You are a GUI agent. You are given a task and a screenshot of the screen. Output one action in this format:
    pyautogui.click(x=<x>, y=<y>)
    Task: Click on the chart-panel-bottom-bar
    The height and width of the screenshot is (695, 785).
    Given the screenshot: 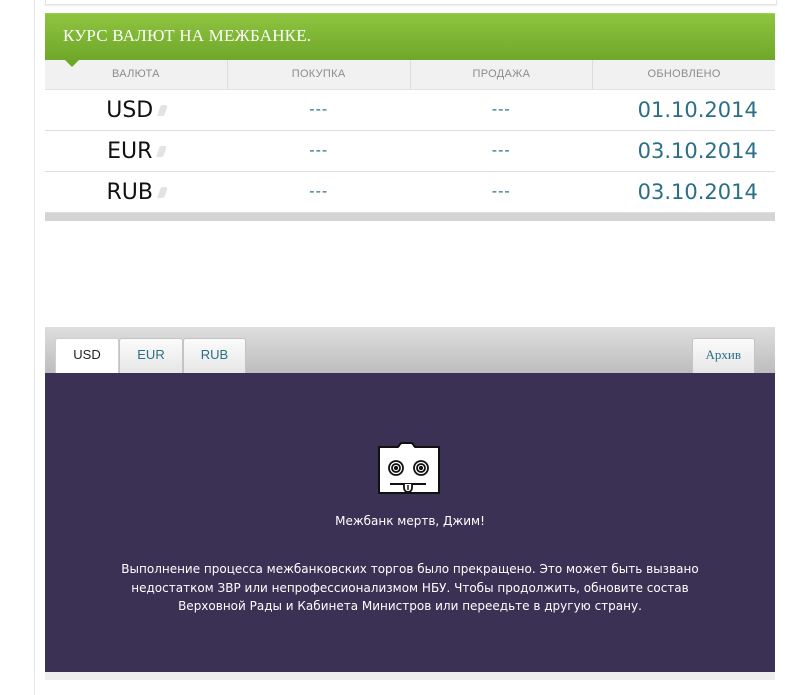 What is the action you would take?
    pyautogui.click(x=410, y=676)
    